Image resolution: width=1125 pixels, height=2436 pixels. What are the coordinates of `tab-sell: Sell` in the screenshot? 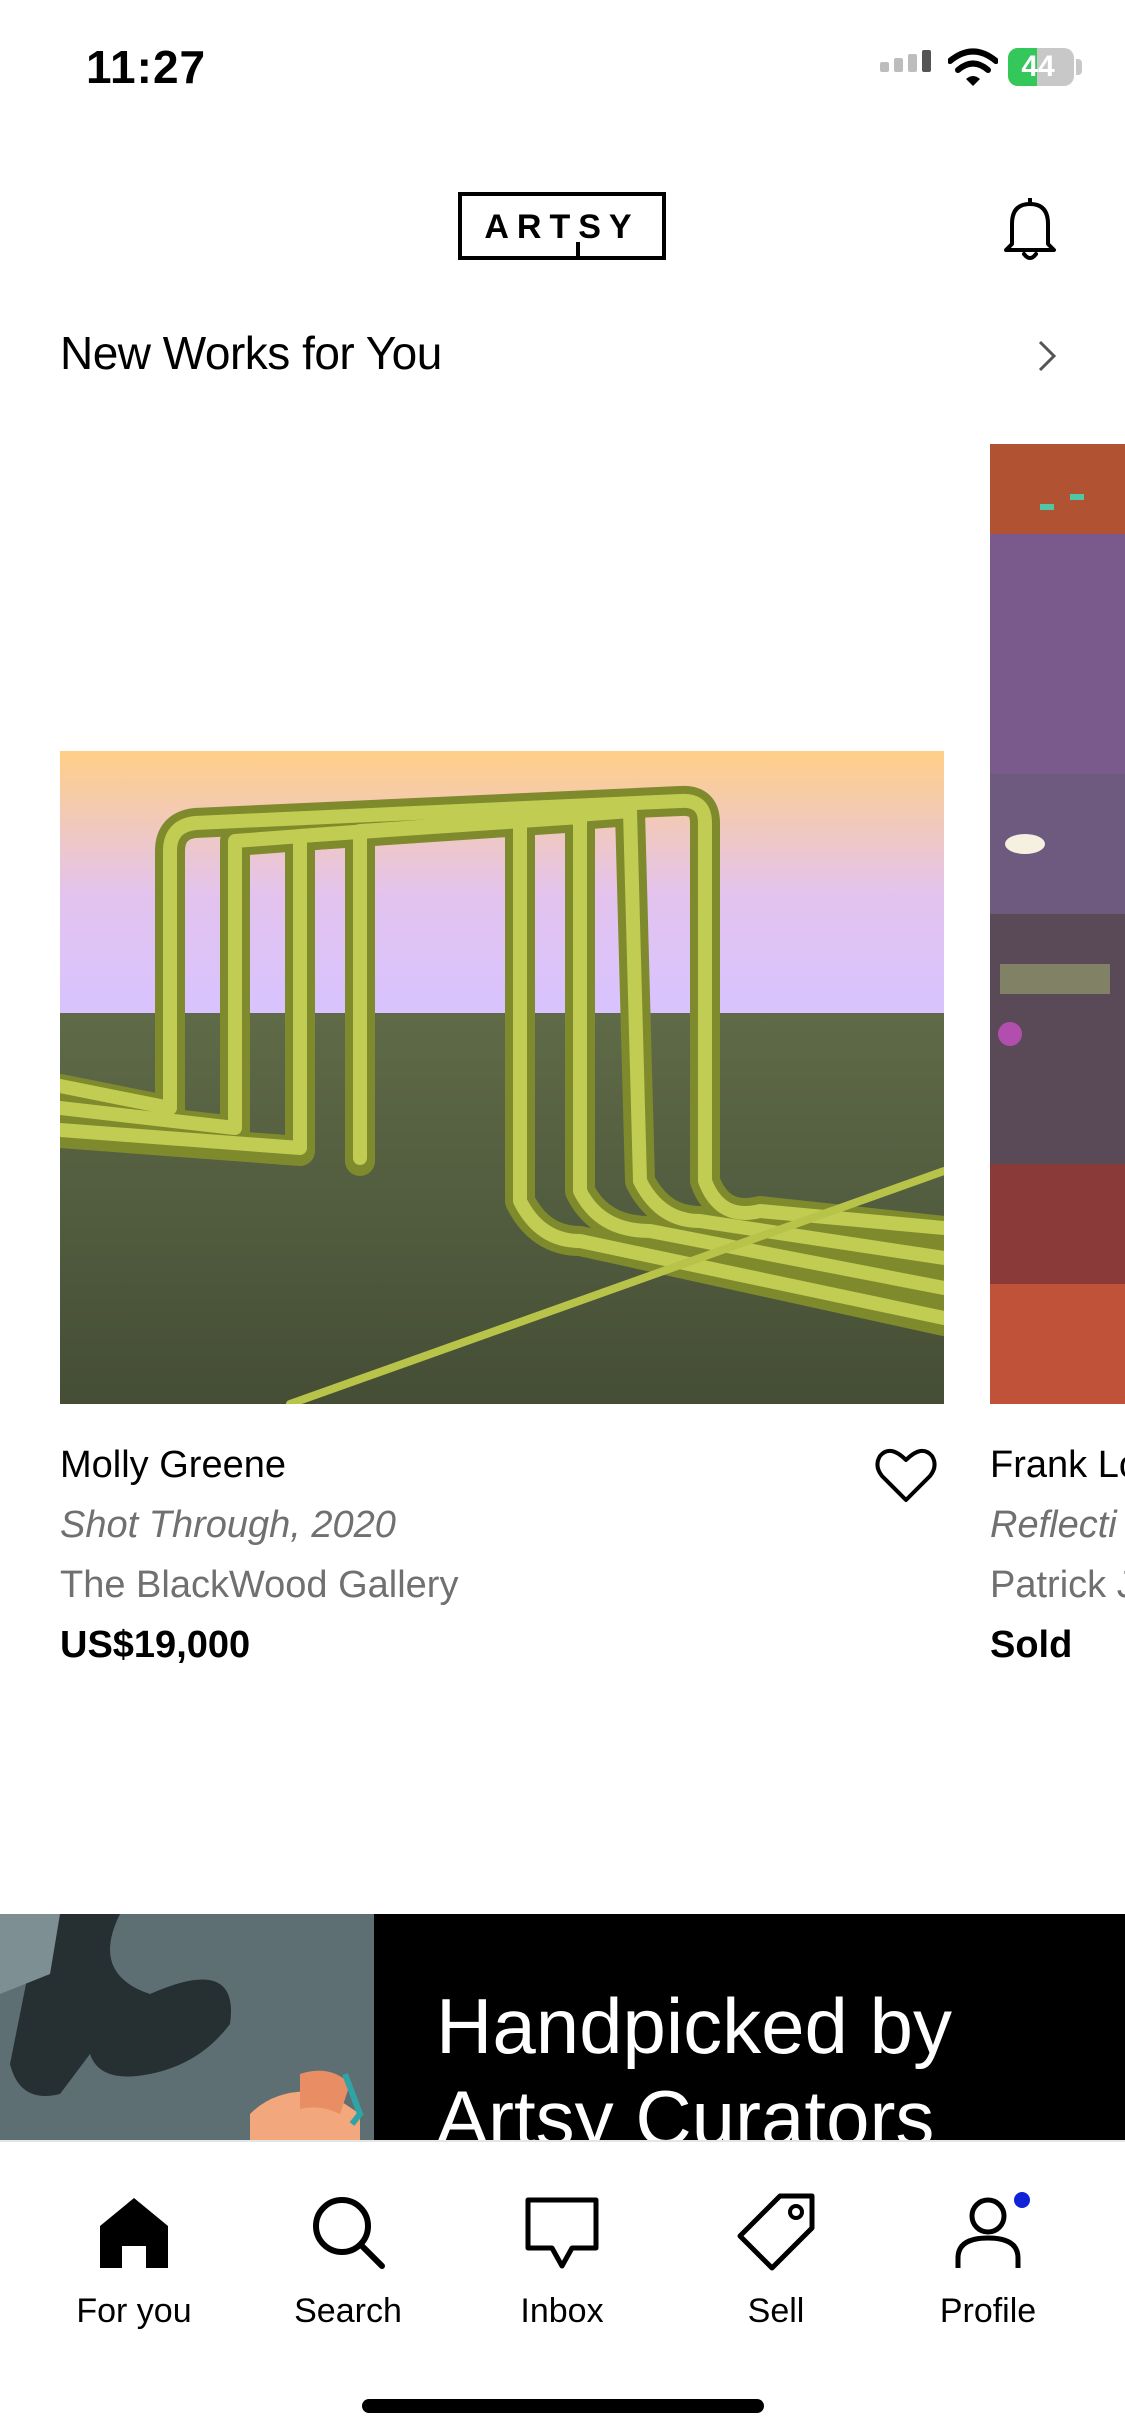 It's located at (776, 2272).